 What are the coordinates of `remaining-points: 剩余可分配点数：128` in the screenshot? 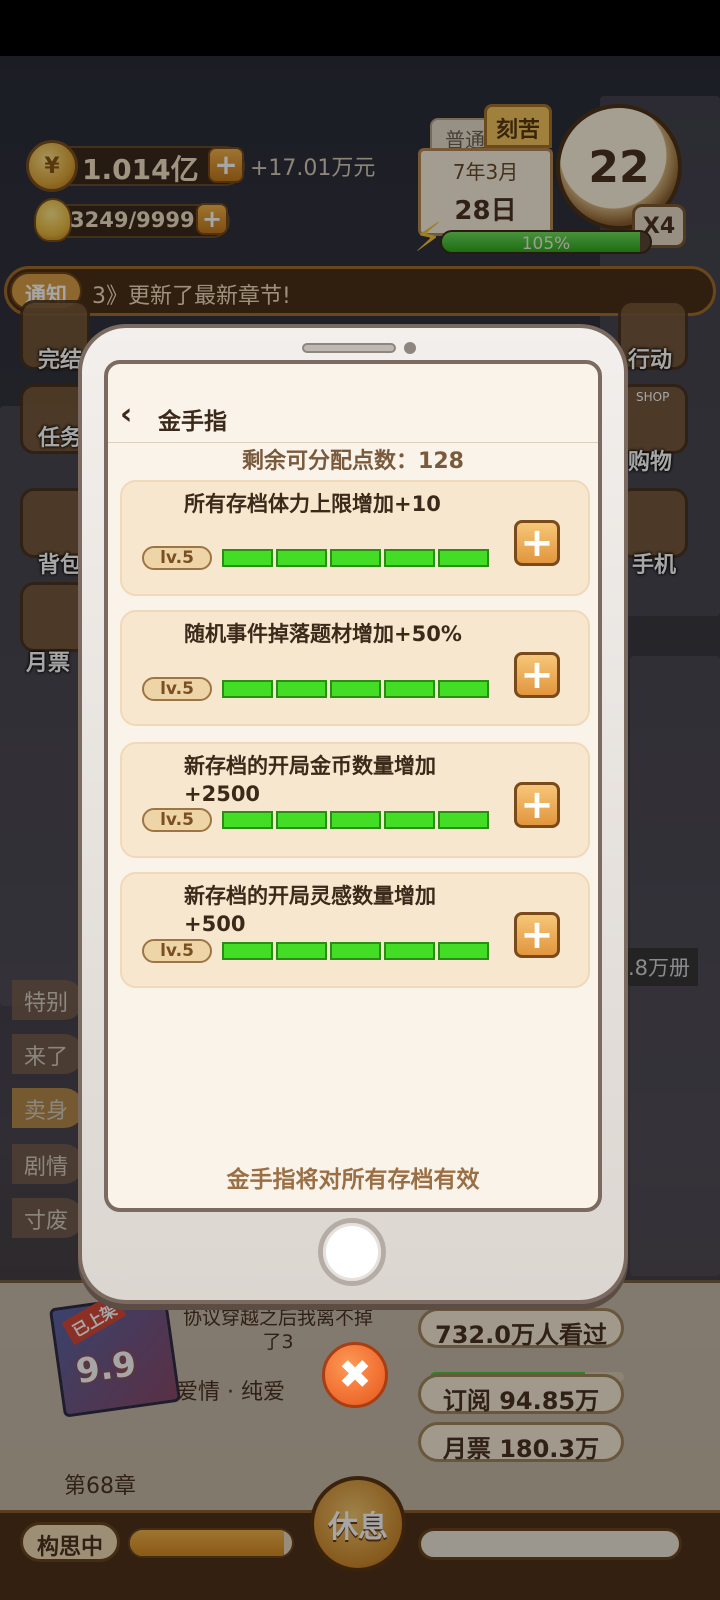 It's located at (353, 461).